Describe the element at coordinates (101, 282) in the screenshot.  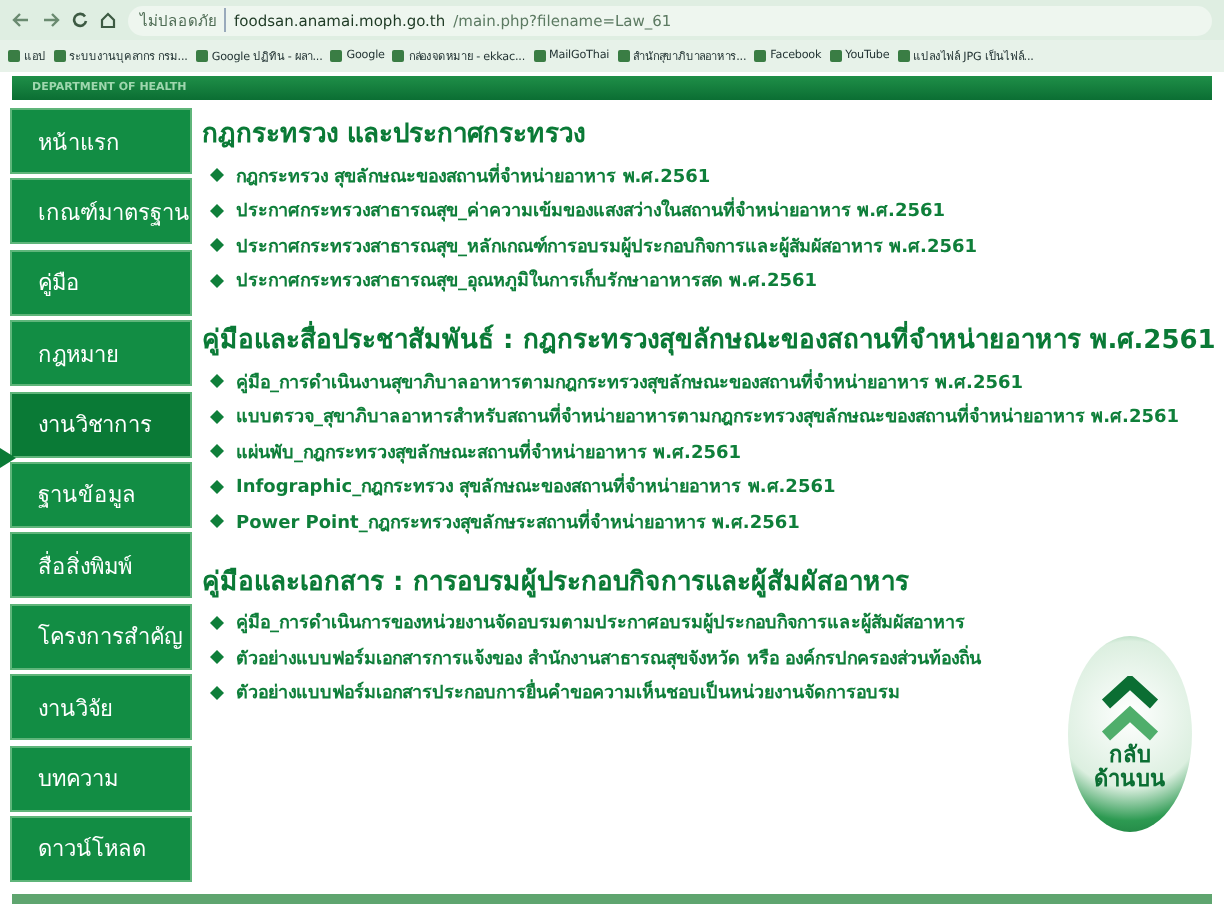
I see `sidebar-item: คู่มือ` at that location.